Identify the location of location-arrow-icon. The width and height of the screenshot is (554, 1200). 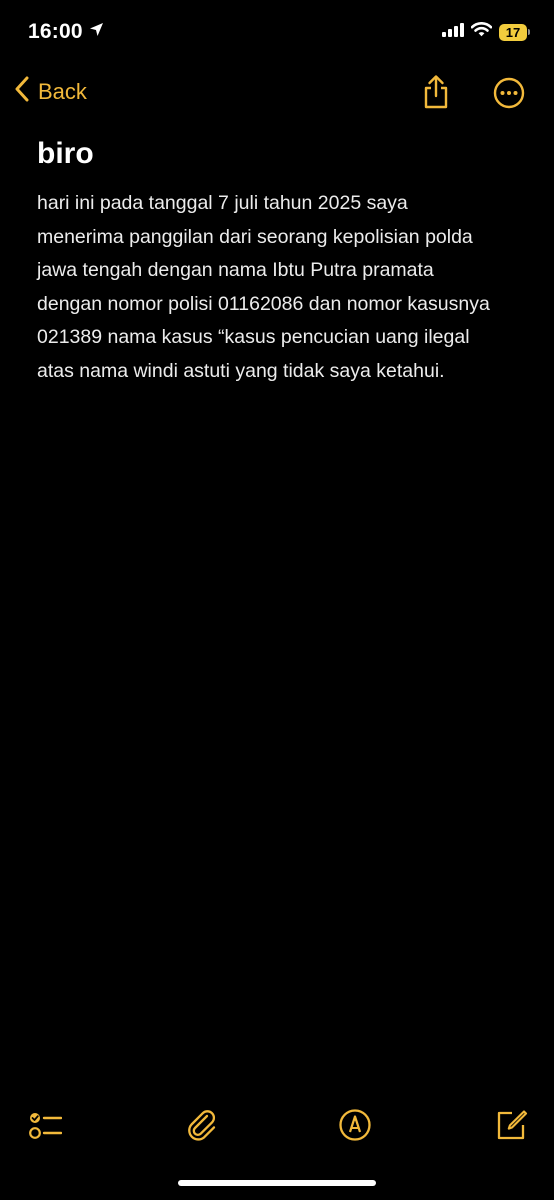
(96, 32).